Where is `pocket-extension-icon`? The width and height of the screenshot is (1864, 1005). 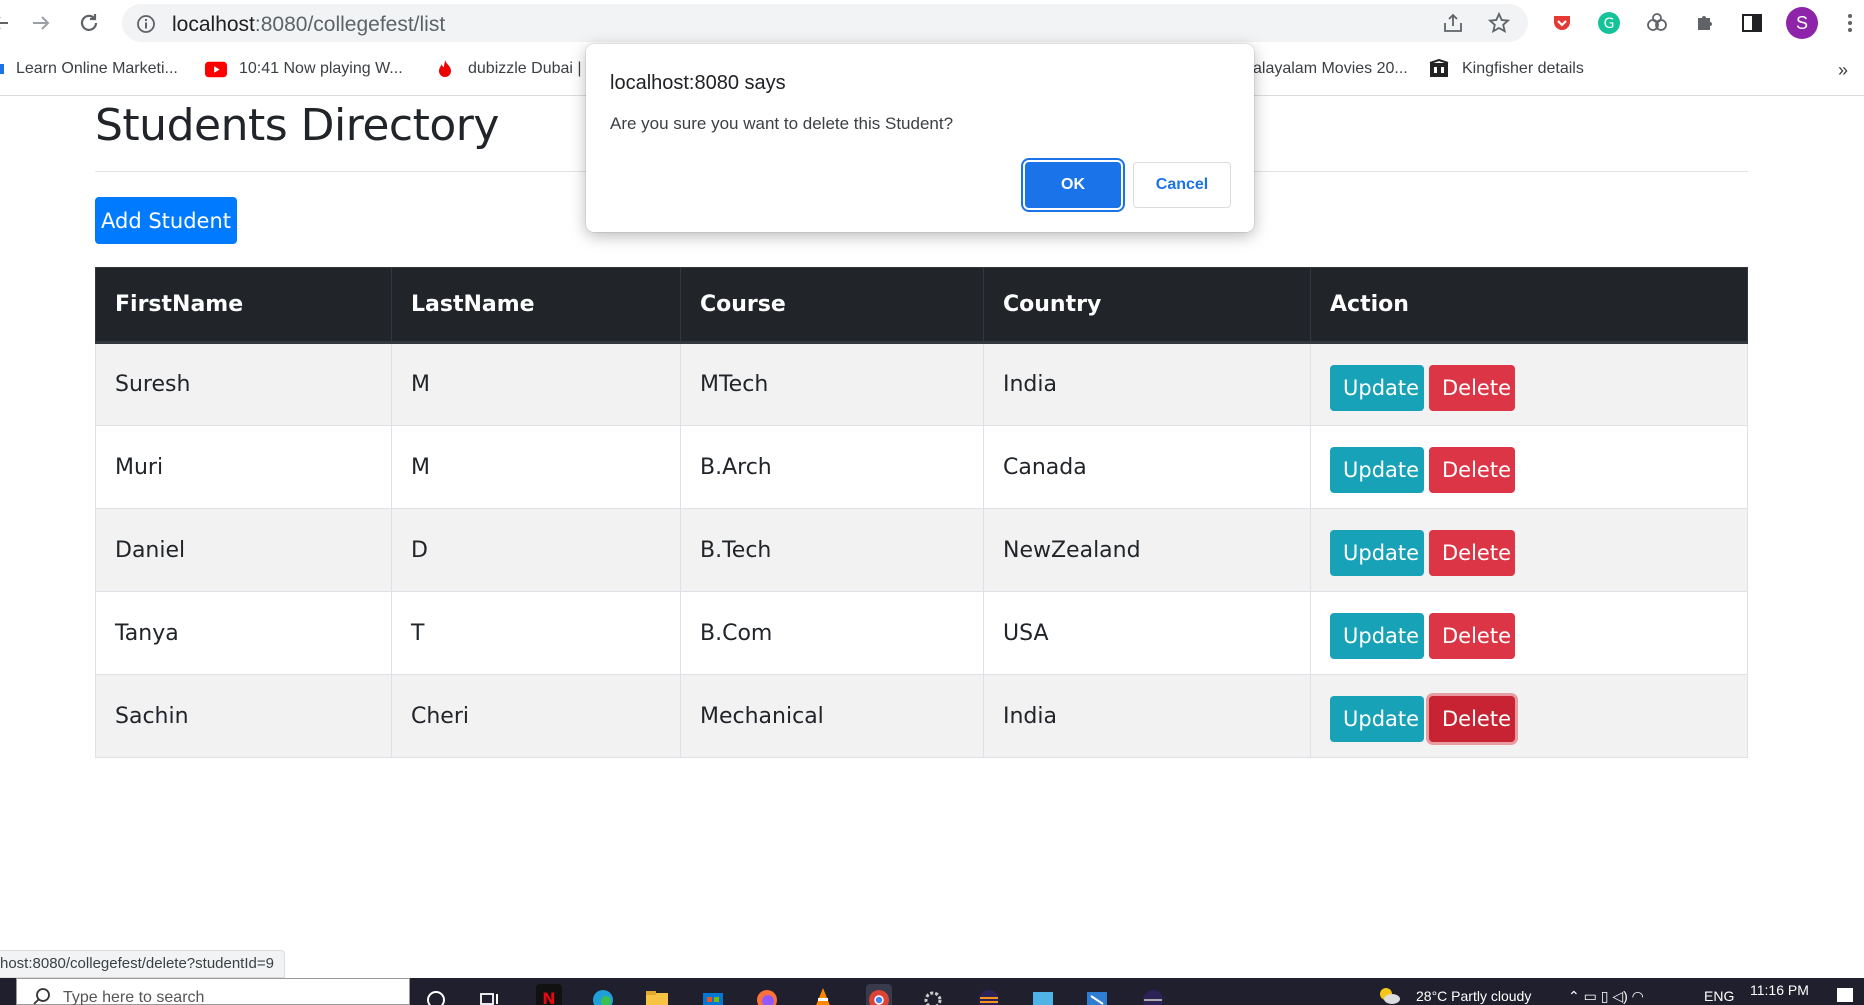 pocket-extension-icon is located at coordinates (1562, 23).